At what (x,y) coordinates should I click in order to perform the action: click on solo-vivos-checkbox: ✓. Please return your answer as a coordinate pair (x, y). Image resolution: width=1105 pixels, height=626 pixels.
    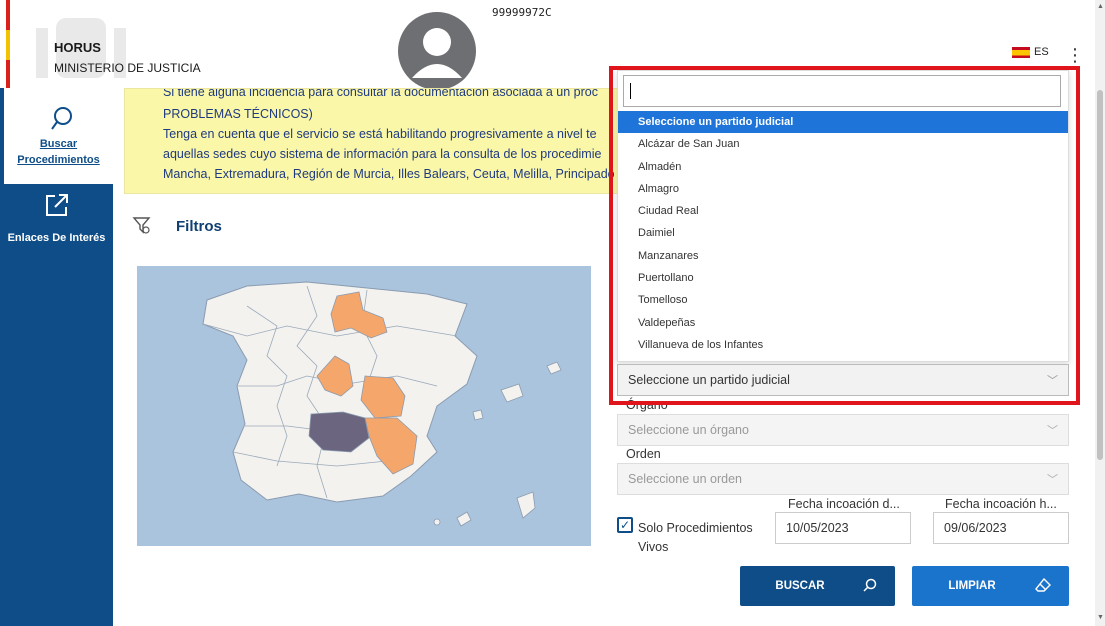
    Looking at the image, I should click on (625, 525).